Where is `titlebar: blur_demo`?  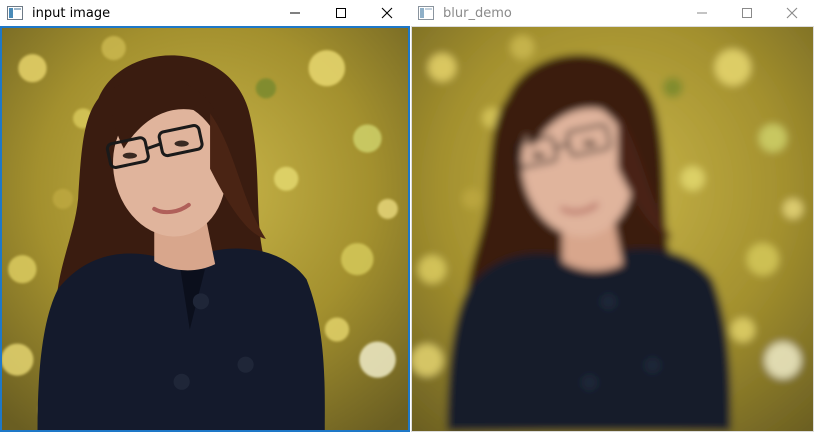 titlebar: blur_demo is located at coordinates (612, 13).